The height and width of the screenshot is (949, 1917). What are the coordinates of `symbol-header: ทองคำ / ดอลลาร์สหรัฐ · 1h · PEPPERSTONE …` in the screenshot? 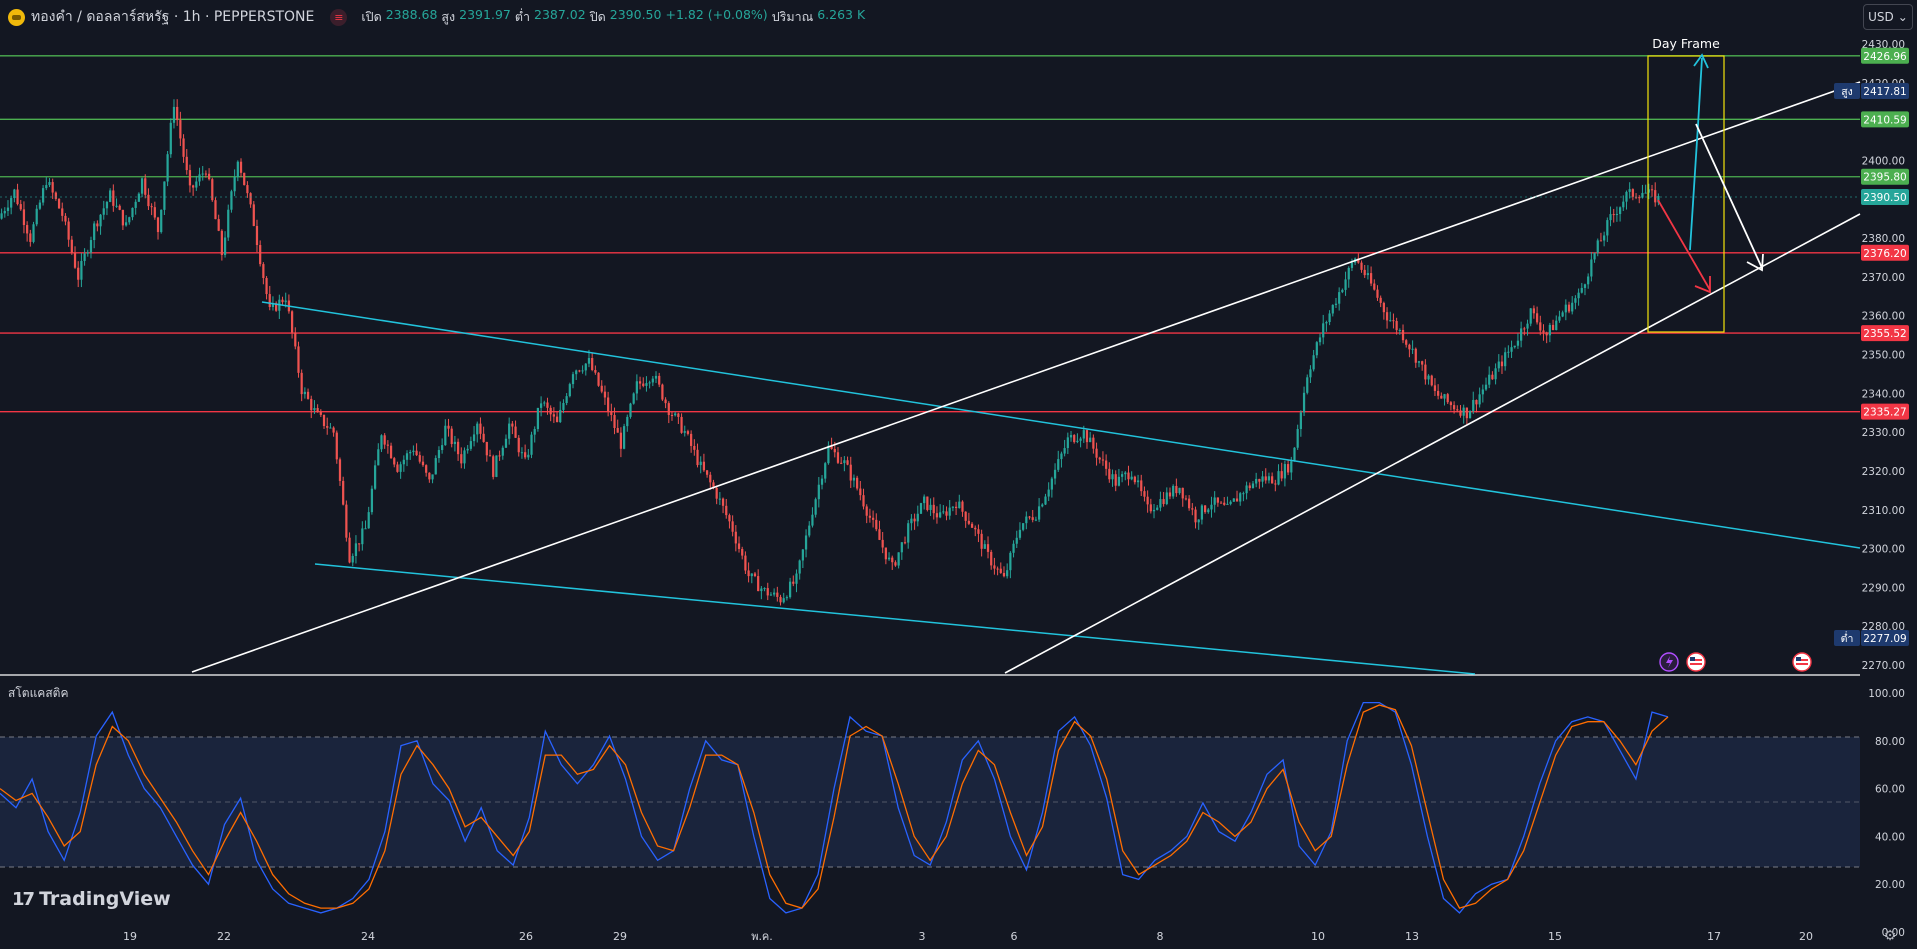 It's located at (436, 17).